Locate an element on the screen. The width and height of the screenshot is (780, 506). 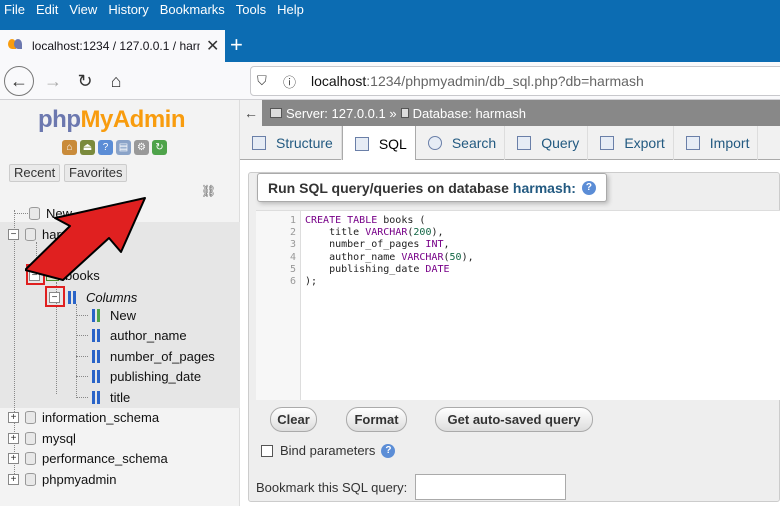
collapse-panel-icon: ← is located at coordinates (251, 113).